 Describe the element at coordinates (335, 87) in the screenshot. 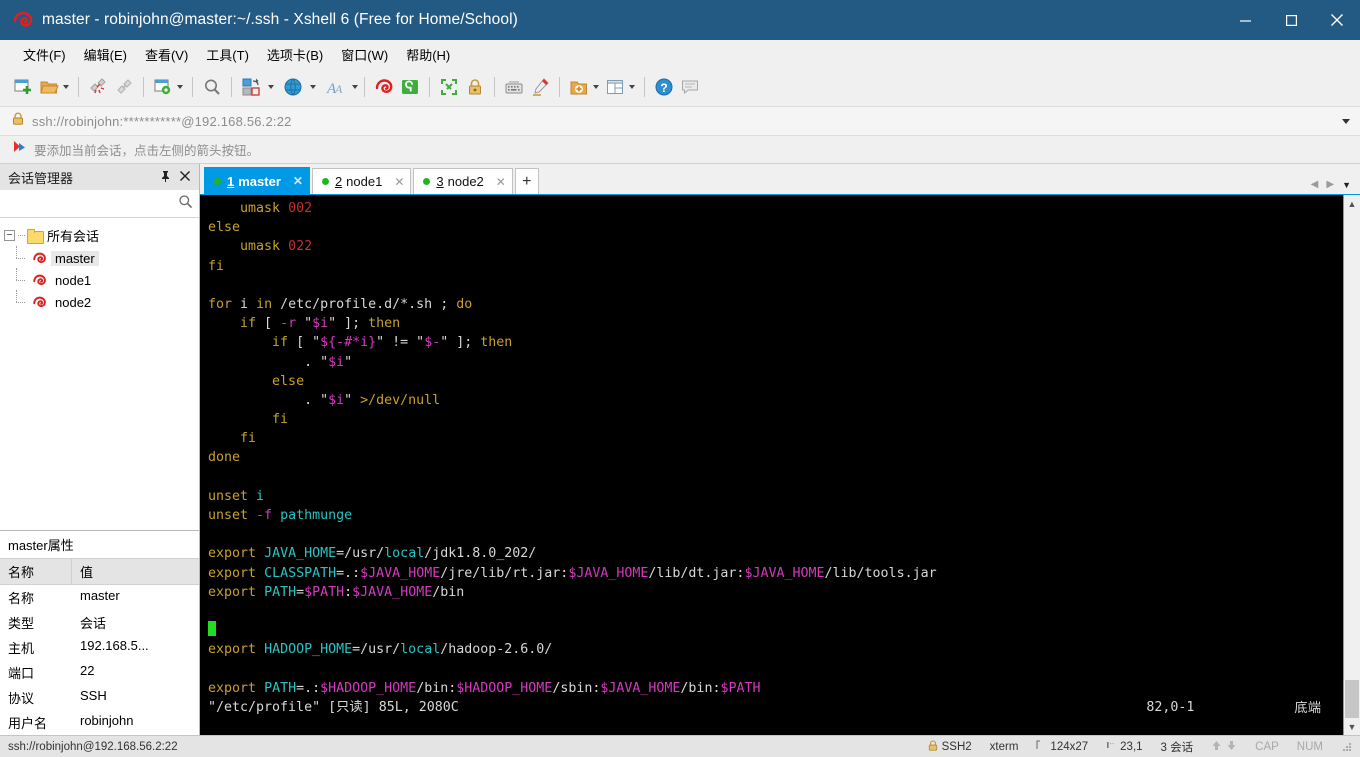

I see `font-button: A A` at that location.